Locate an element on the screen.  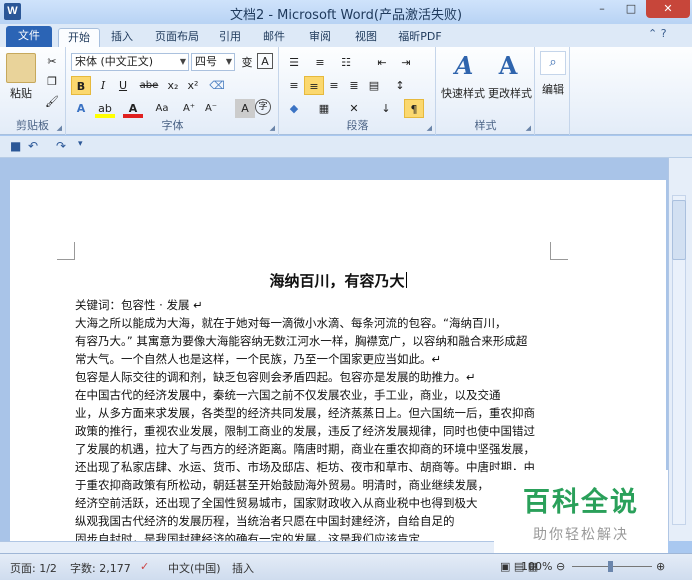
tab-home: 开始 is located at coordinates (79, 37).